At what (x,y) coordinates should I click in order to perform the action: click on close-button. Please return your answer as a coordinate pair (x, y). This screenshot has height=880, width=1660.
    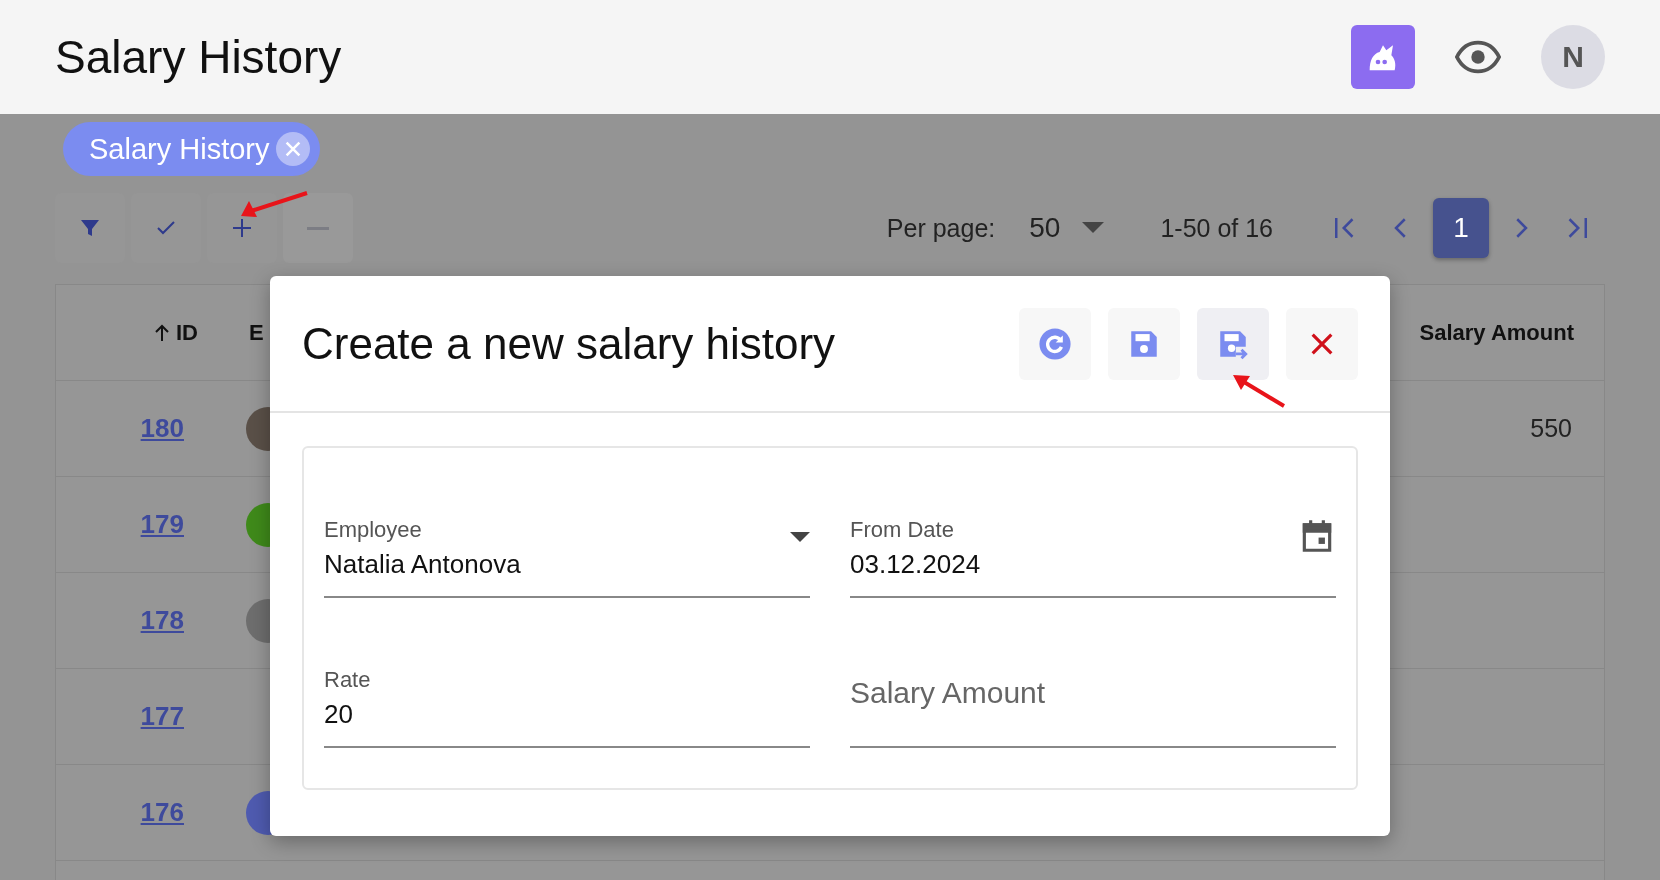
    Looking at the image, I should click on (1322, 343).